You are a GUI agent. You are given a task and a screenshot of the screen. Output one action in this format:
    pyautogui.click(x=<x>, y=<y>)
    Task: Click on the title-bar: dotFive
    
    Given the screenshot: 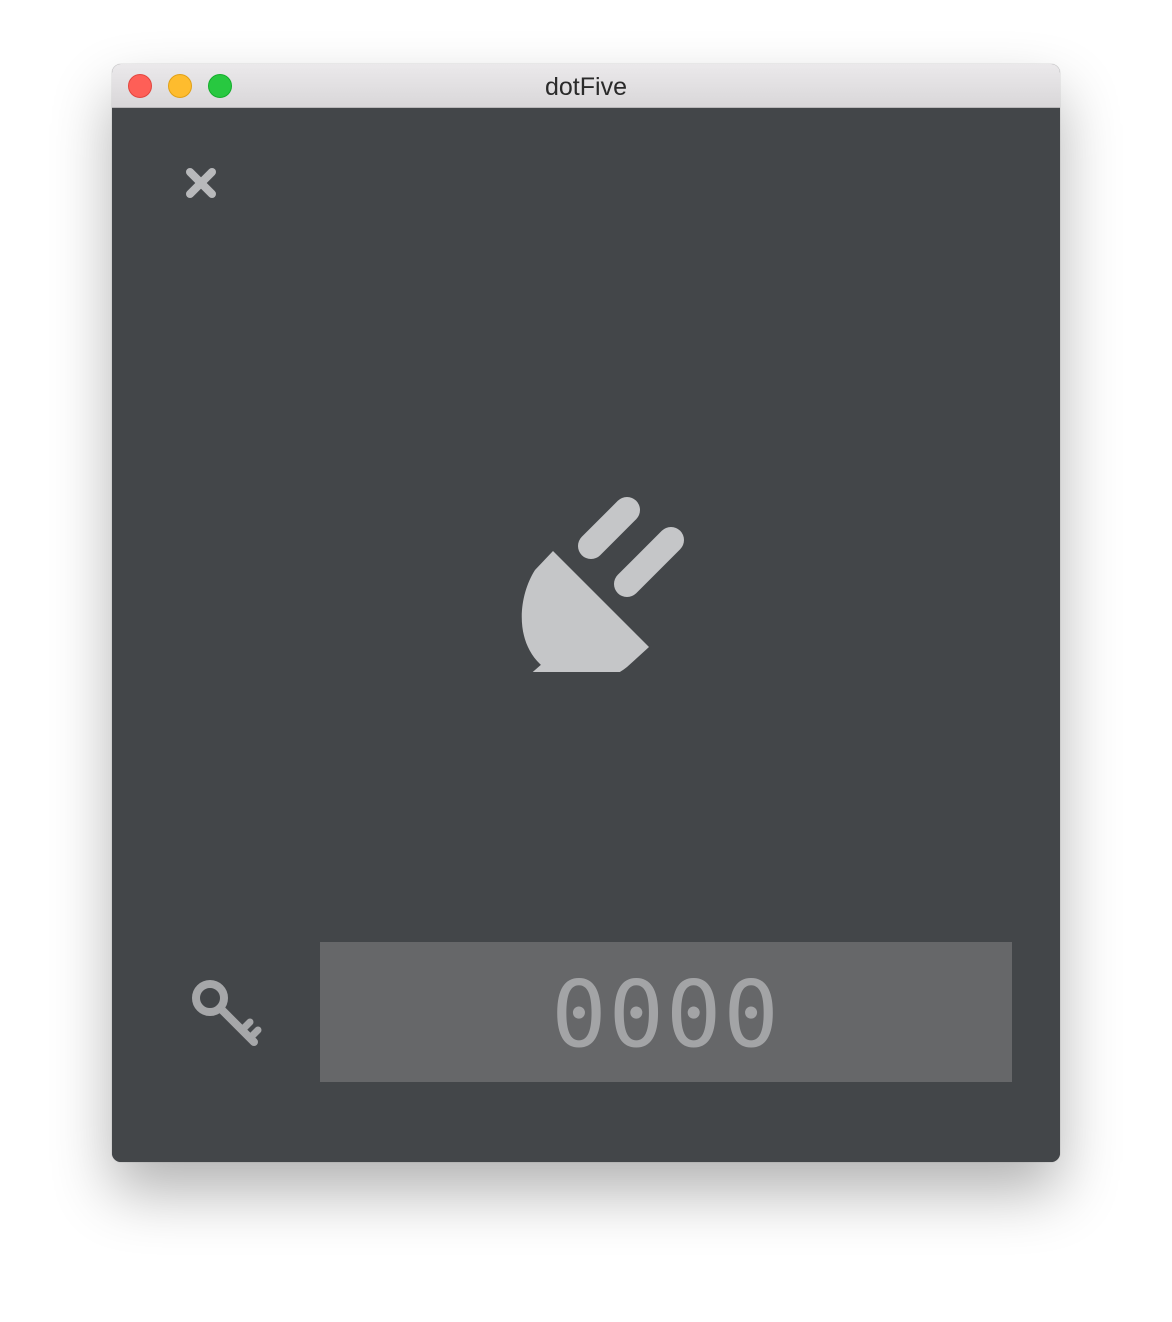 What is the action you would take?
    pyautogui.click(x=586, y=86)
    